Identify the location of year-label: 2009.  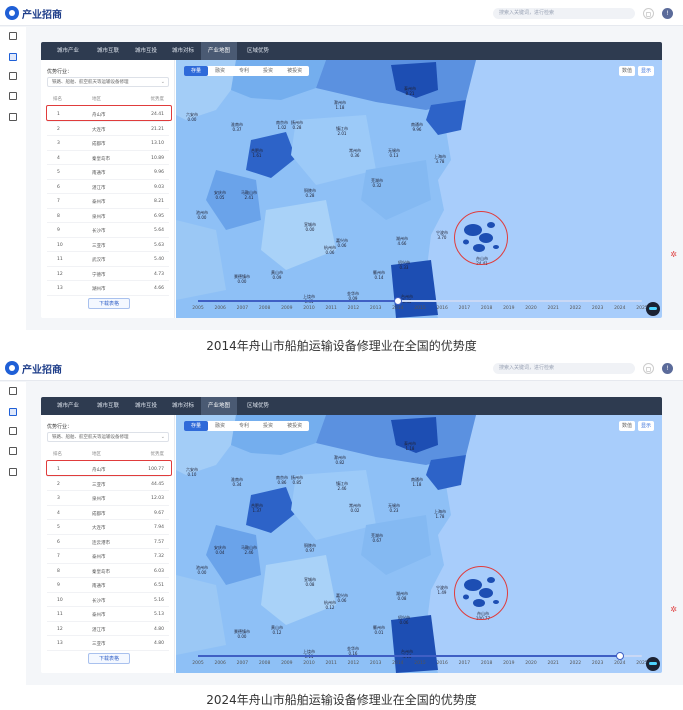
(287, 663).